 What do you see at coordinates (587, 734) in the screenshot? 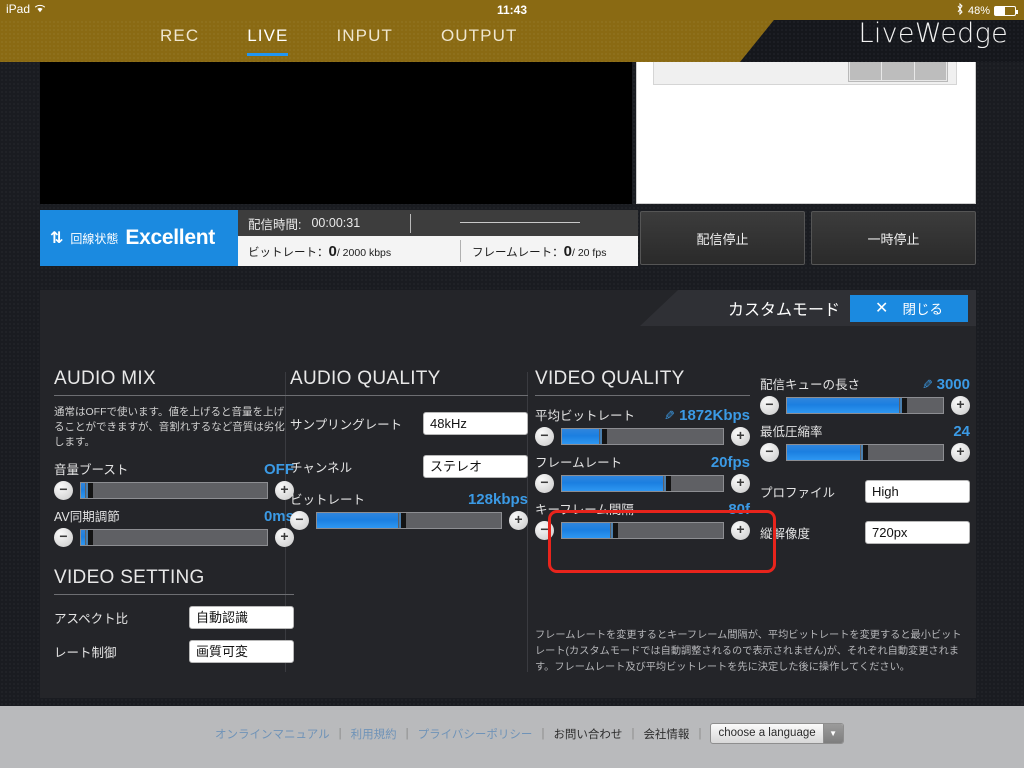
I see `footer-link-contact: お問い合わせ` at bounding box center [587, 734].